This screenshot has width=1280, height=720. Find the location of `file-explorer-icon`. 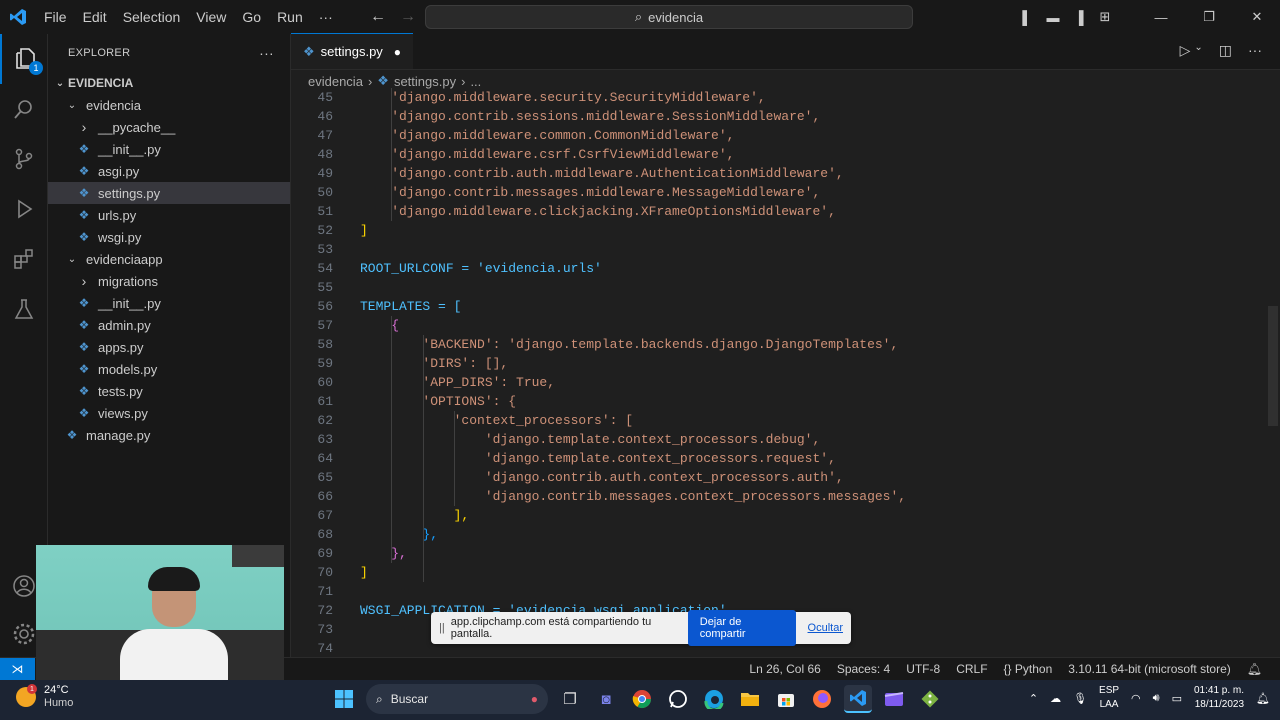

file-explorer-icon is located at coordinates (750, 699).